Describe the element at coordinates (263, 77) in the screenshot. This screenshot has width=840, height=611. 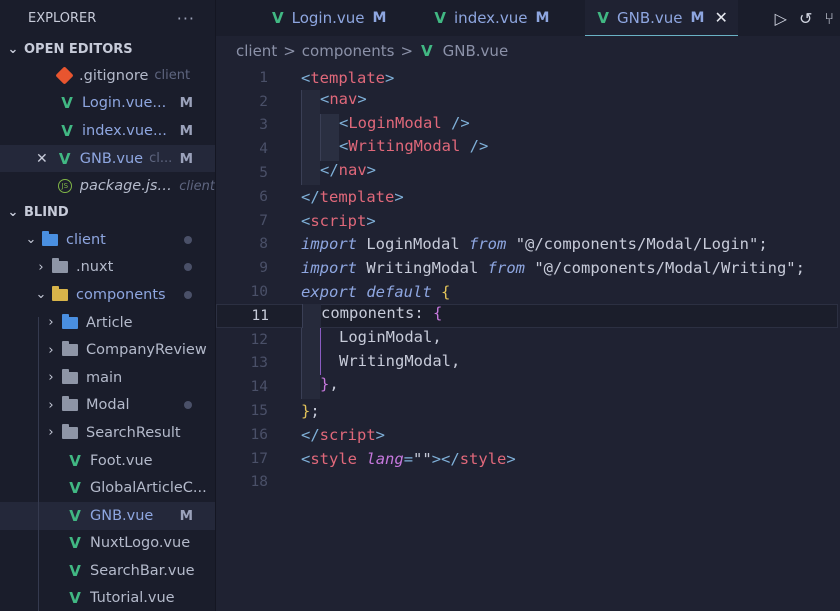
I see `line-number: 1` at that location.